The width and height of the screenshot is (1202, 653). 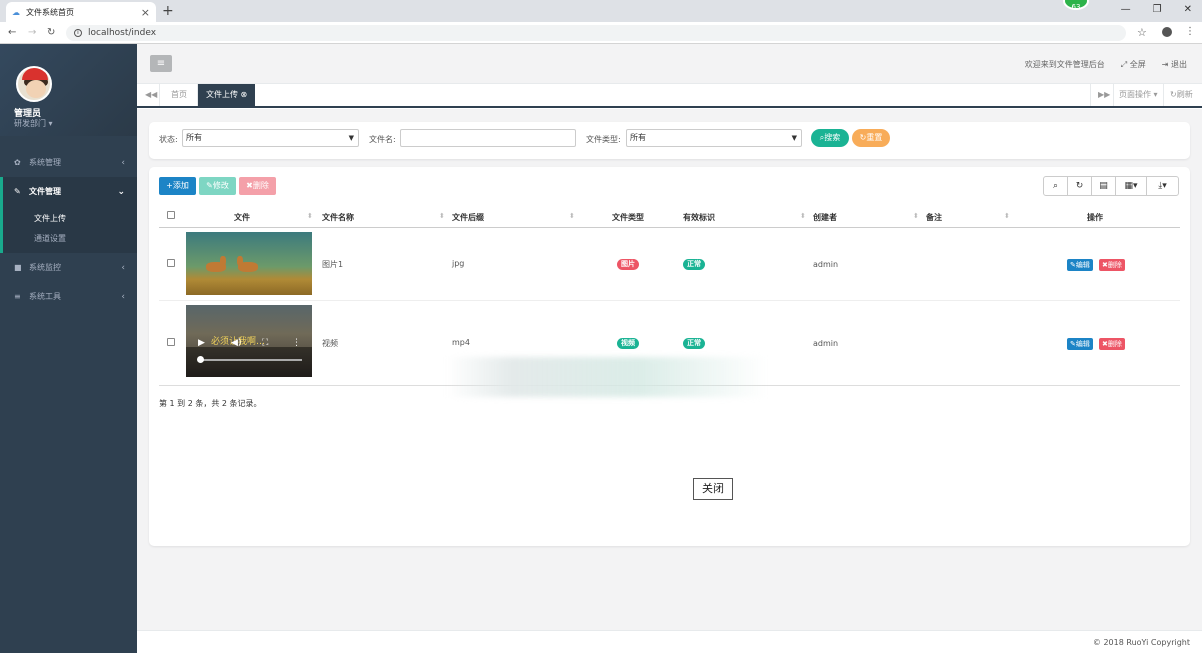 I want to click on header-actions: 欢迎来到文件管理后台 ⤢ 全屏 ⇥ 退出, so click(x=1106, y=64).